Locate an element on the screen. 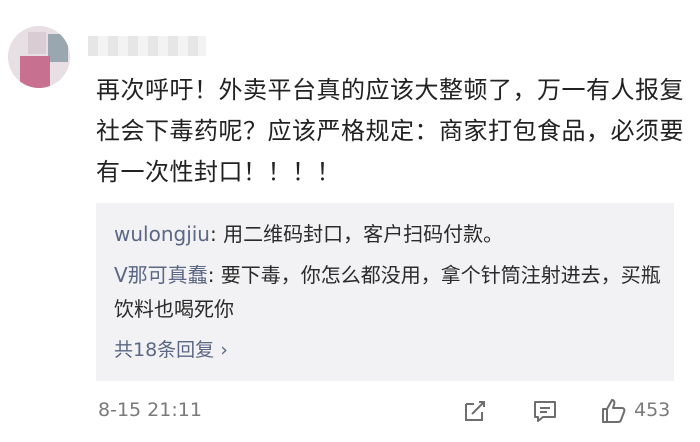 This screenshot has height=442, width=700. comment-icon is located at coordinates (545, 411).